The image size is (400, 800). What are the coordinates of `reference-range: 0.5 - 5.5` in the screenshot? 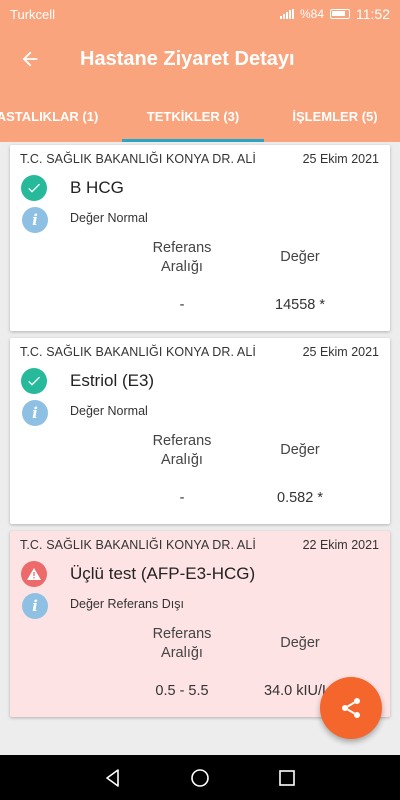 It's located at (182, 691).